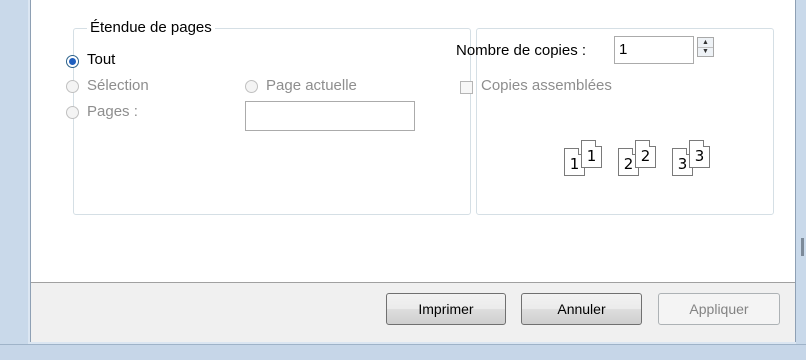  Describe the element at coordinates (330, 116) in the screenshot. I see `pages-input` at that location.